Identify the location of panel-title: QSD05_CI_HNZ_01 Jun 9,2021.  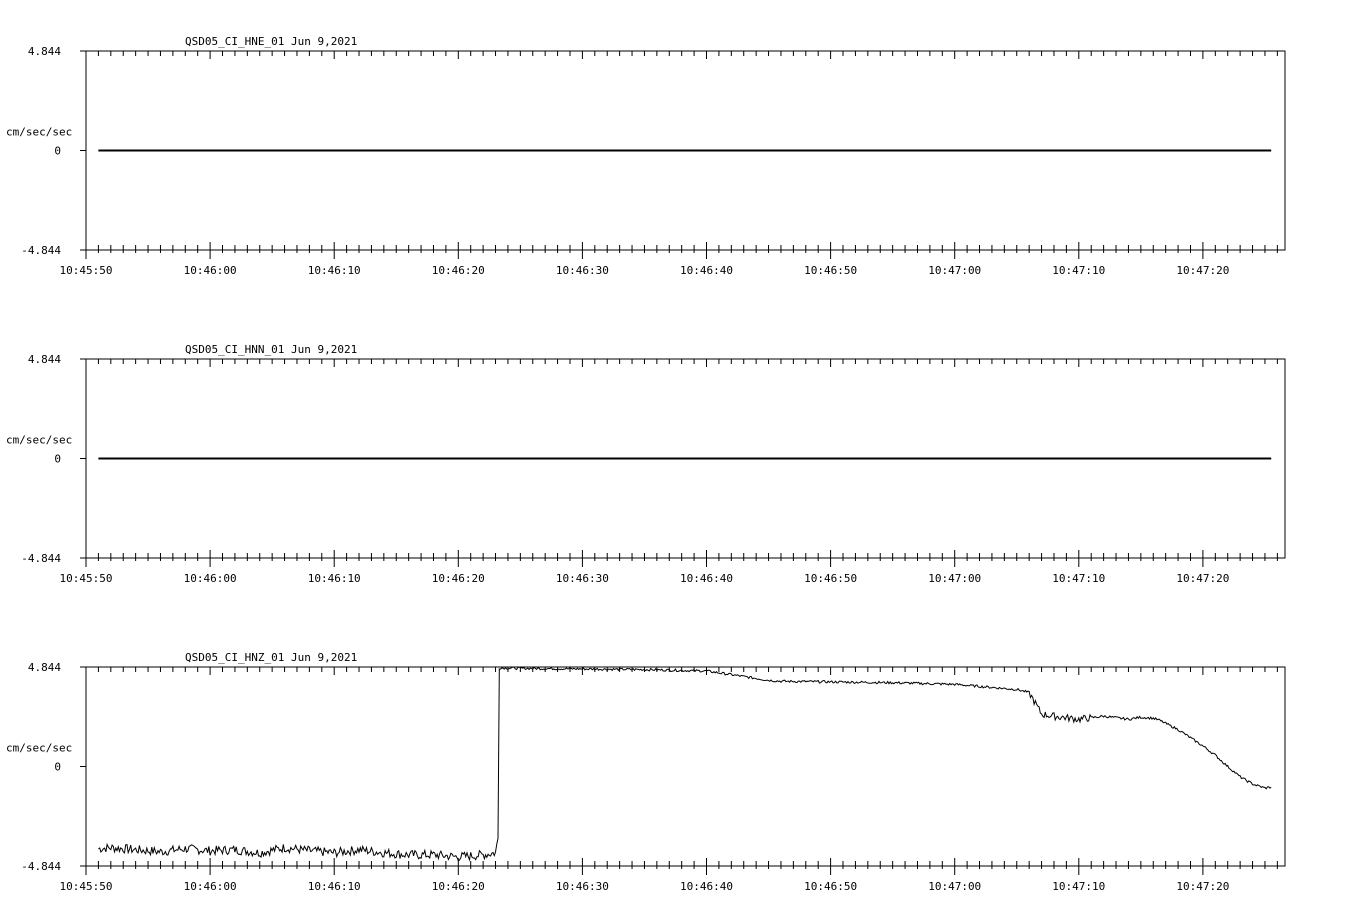
(271, 657).